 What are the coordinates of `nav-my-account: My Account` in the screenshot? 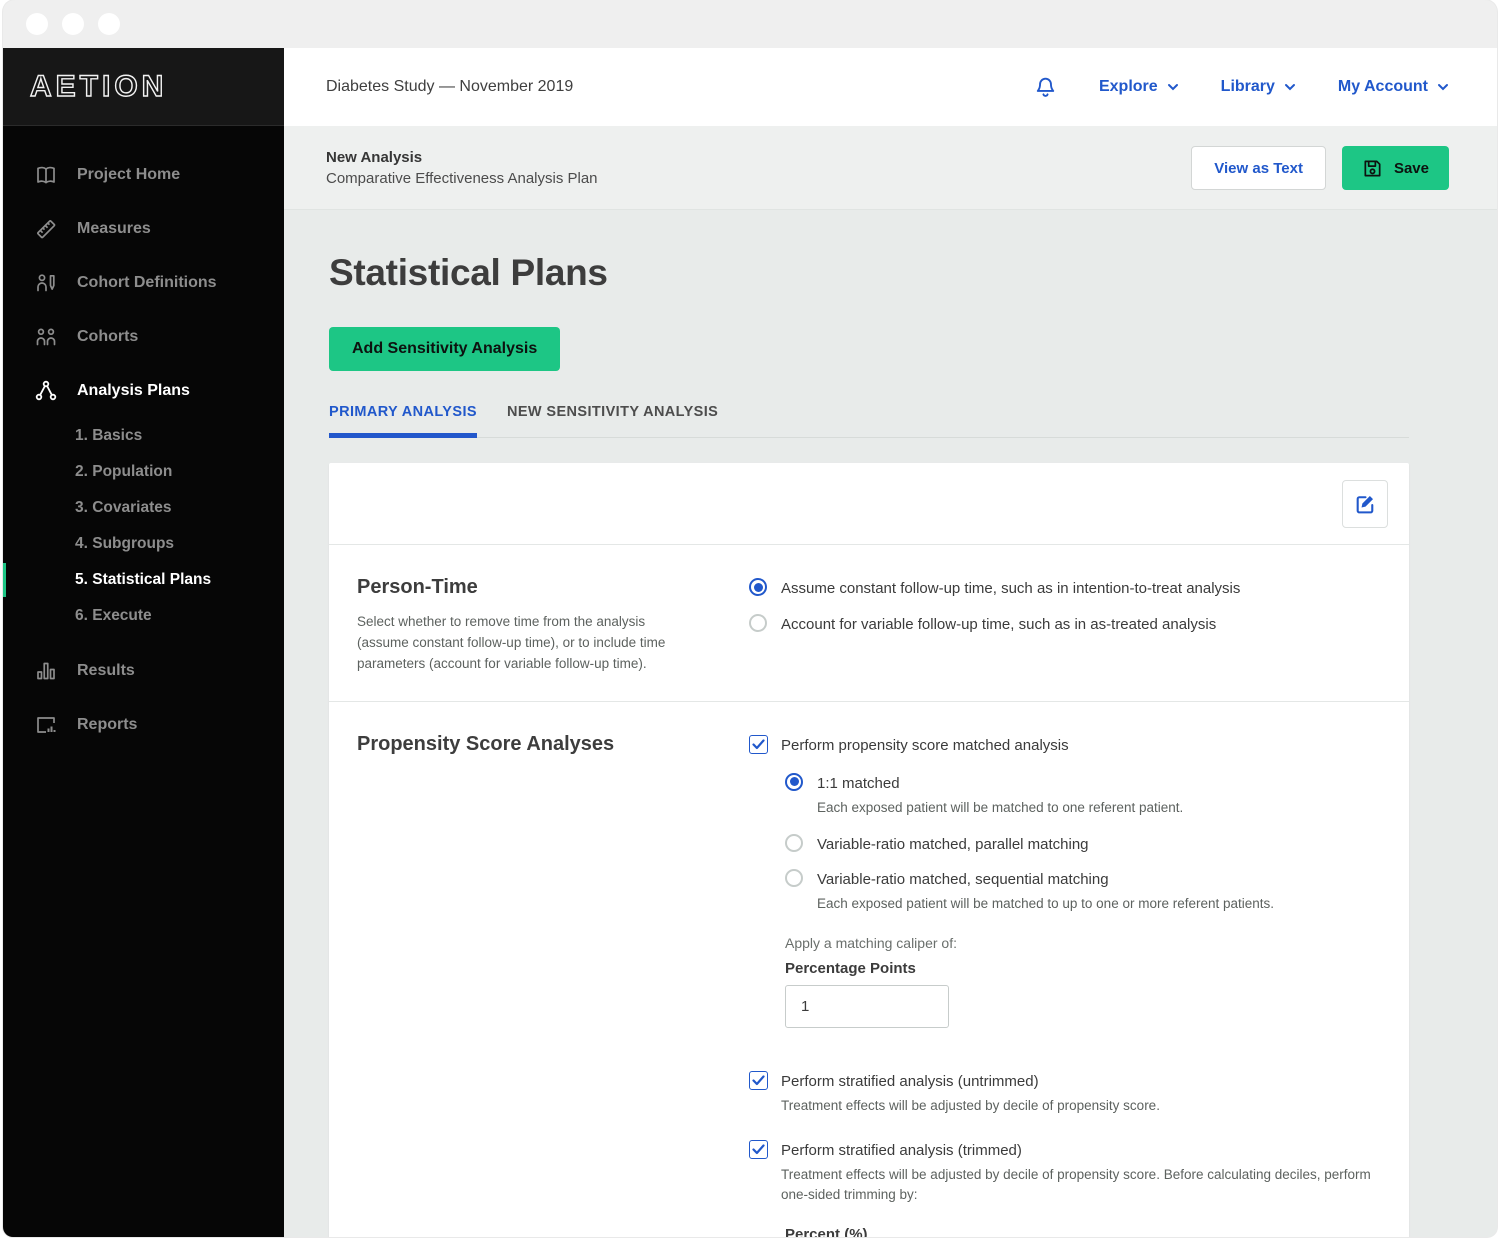 It's located at (1393, 87).